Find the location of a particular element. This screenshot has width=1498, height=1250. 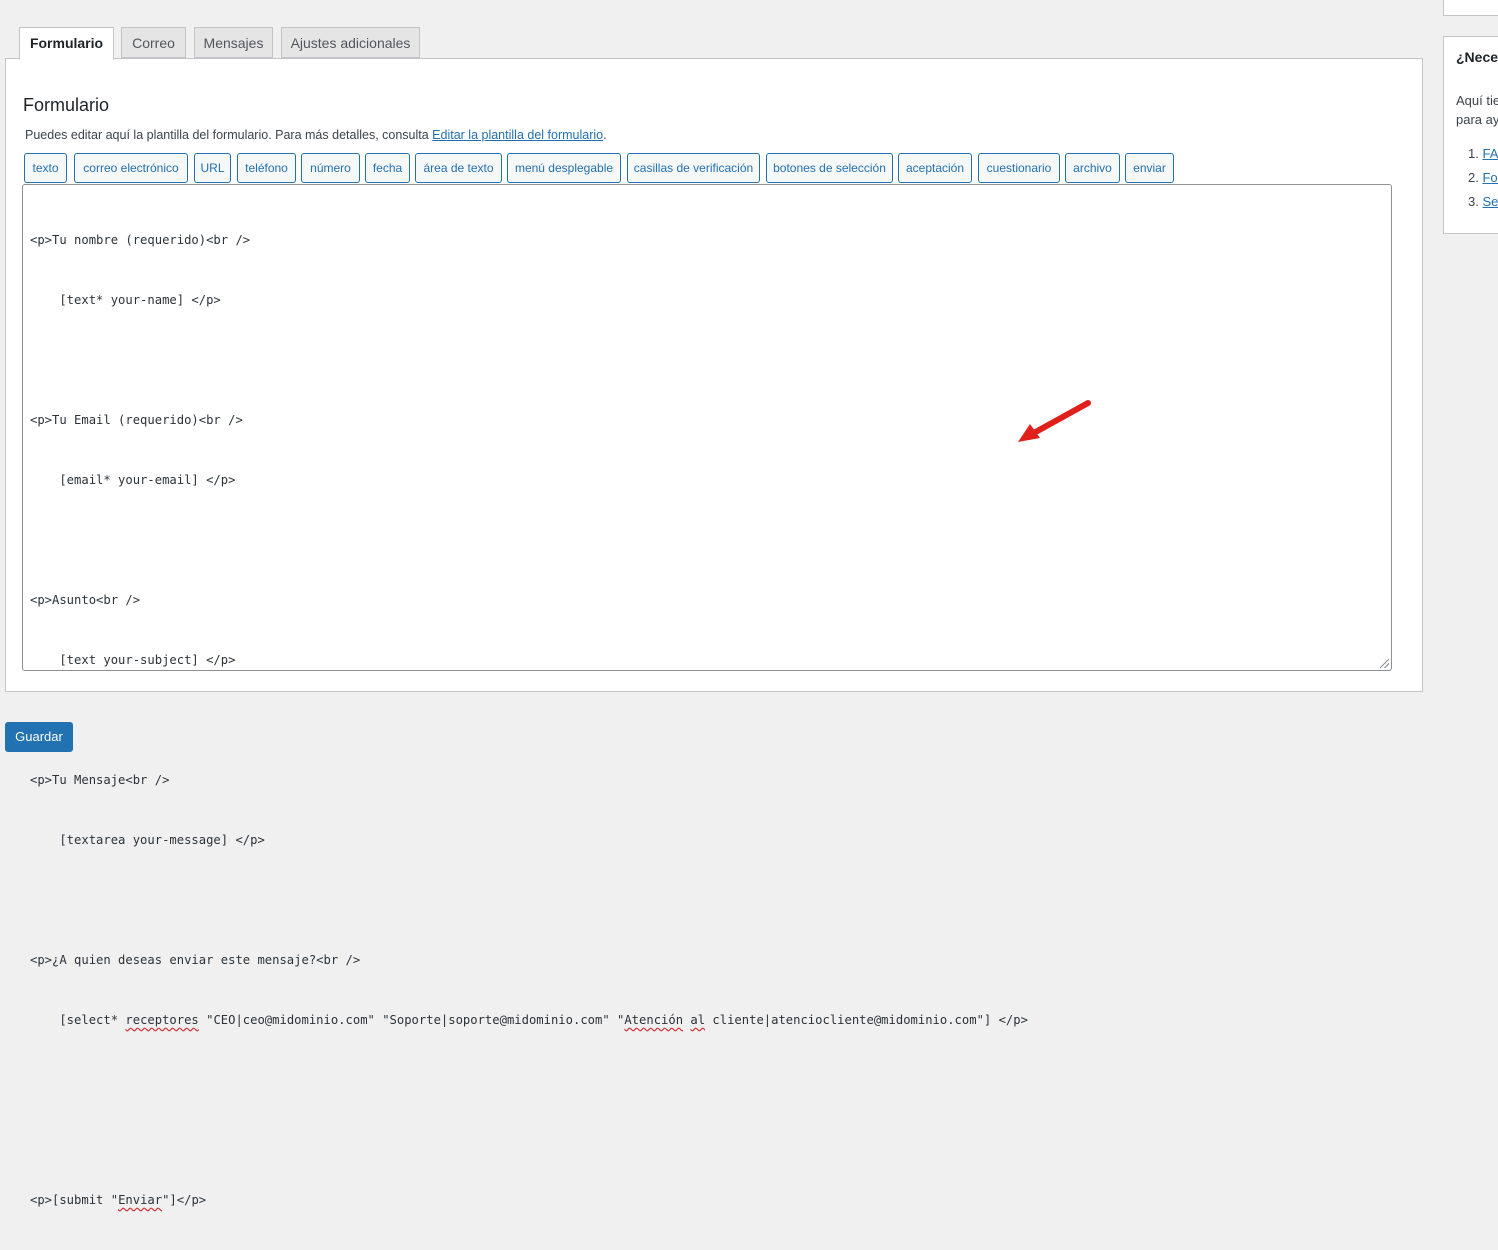

tag-button-area-de-texto: área de texto is located at coordinates (458, 168).